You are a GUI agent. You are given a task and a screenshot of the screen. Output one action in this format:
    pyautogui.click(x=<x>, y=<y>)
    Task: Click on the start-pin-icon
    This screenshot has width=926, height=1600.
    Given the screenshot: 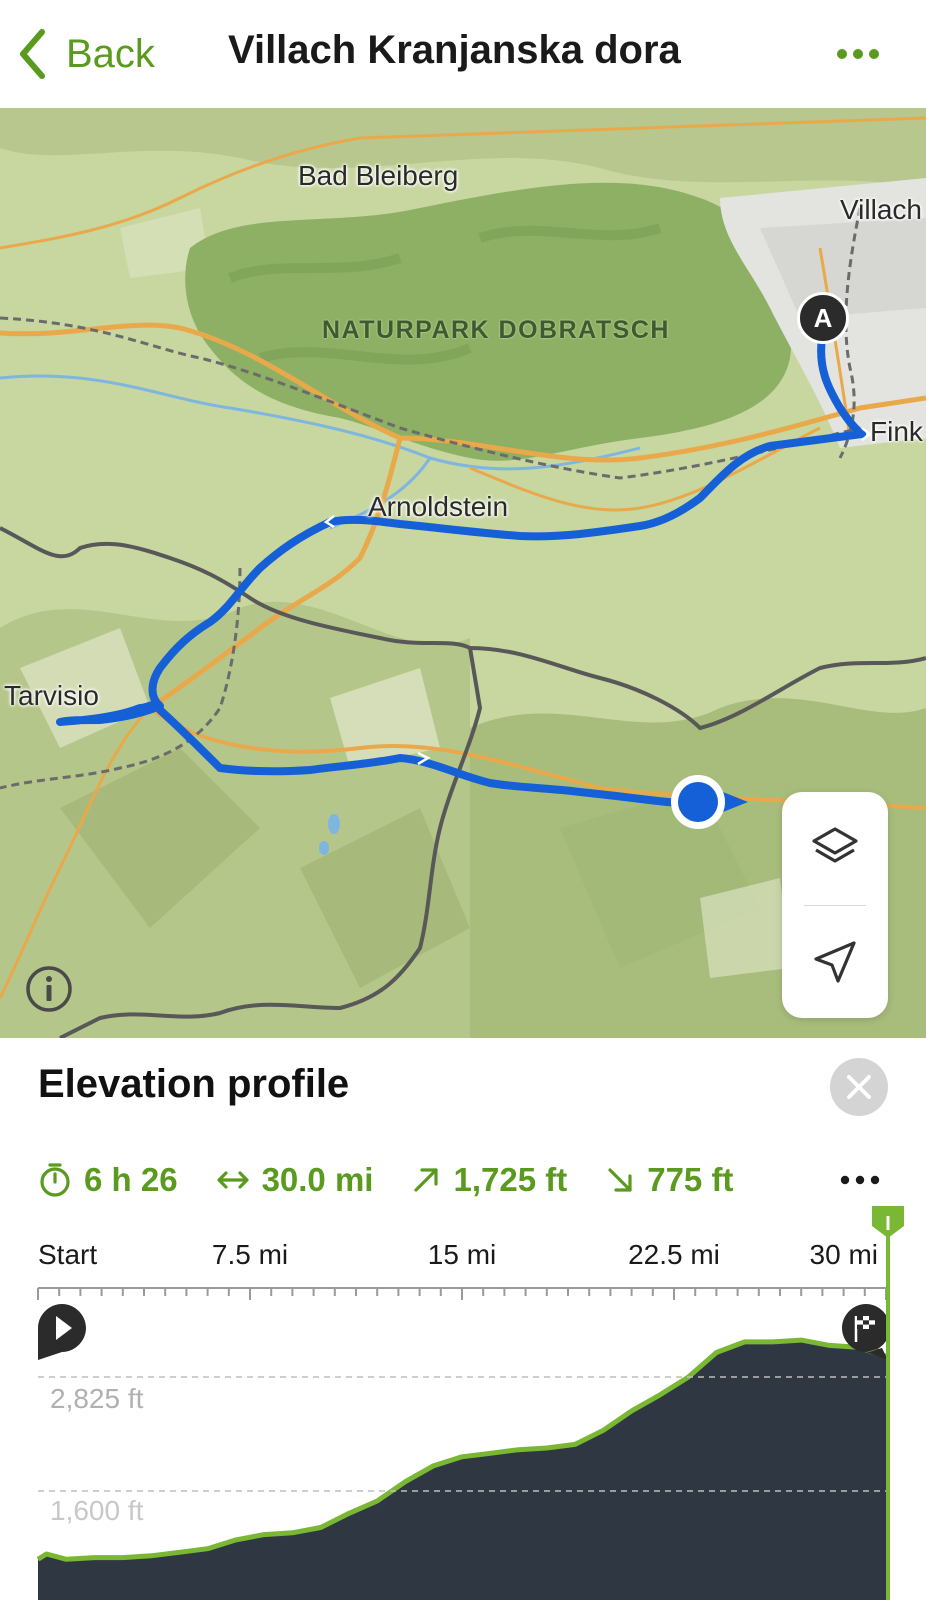 What is the action you would take?
    pyautogui.click(x=62, y=1332)
    